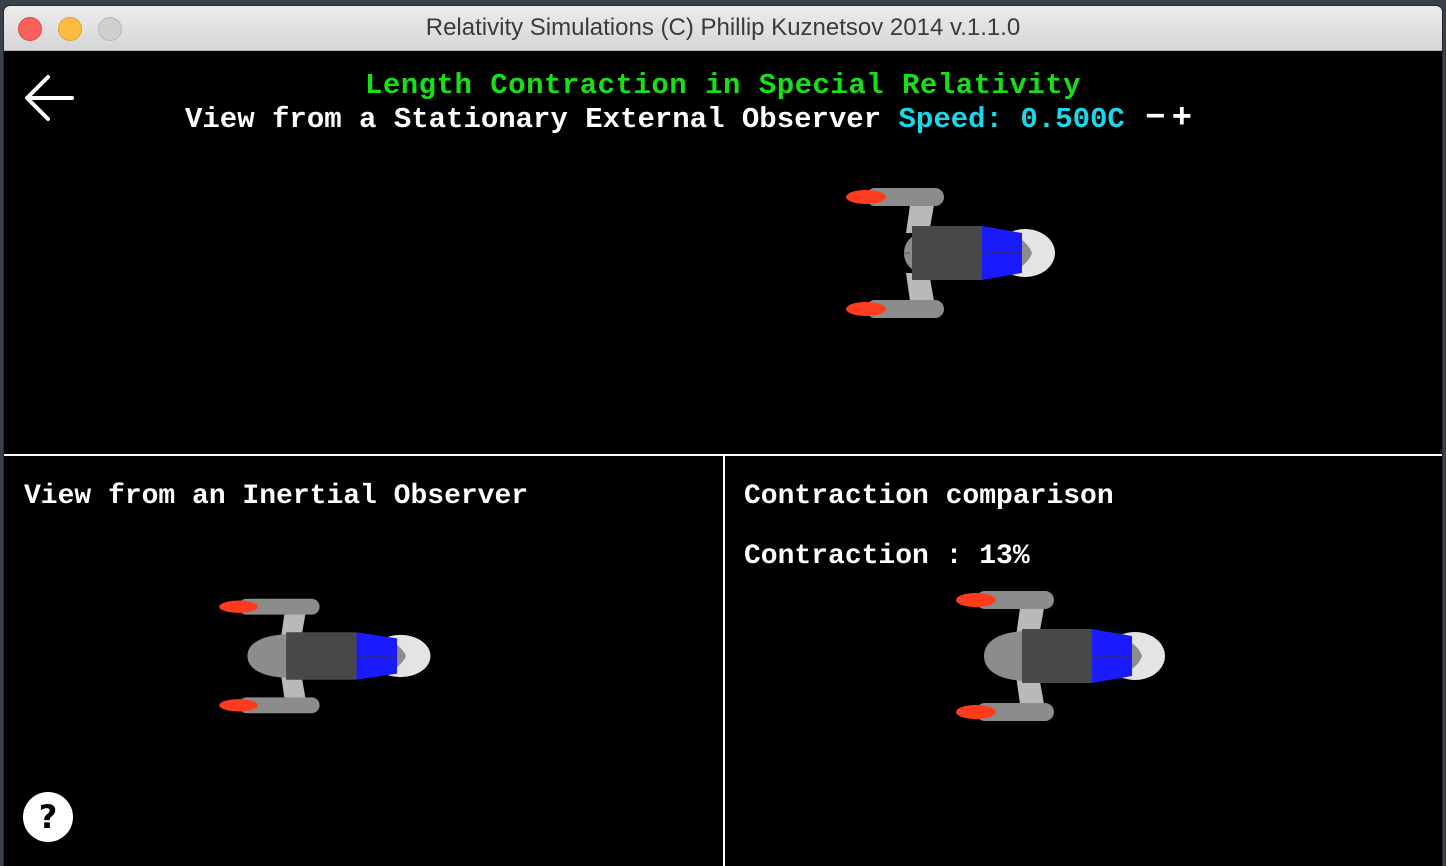  I want to click on help-icon: ?, so click(48, 817).